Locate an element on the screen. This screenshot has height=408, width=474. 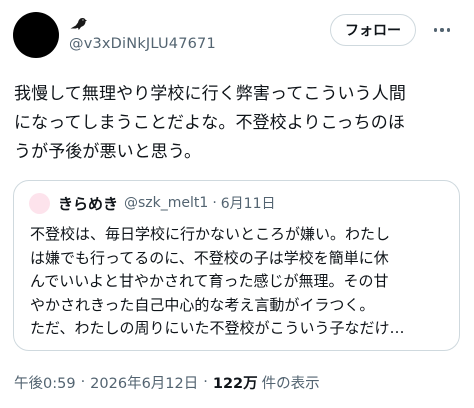
author-name-row is located at coordinates (78, 24).